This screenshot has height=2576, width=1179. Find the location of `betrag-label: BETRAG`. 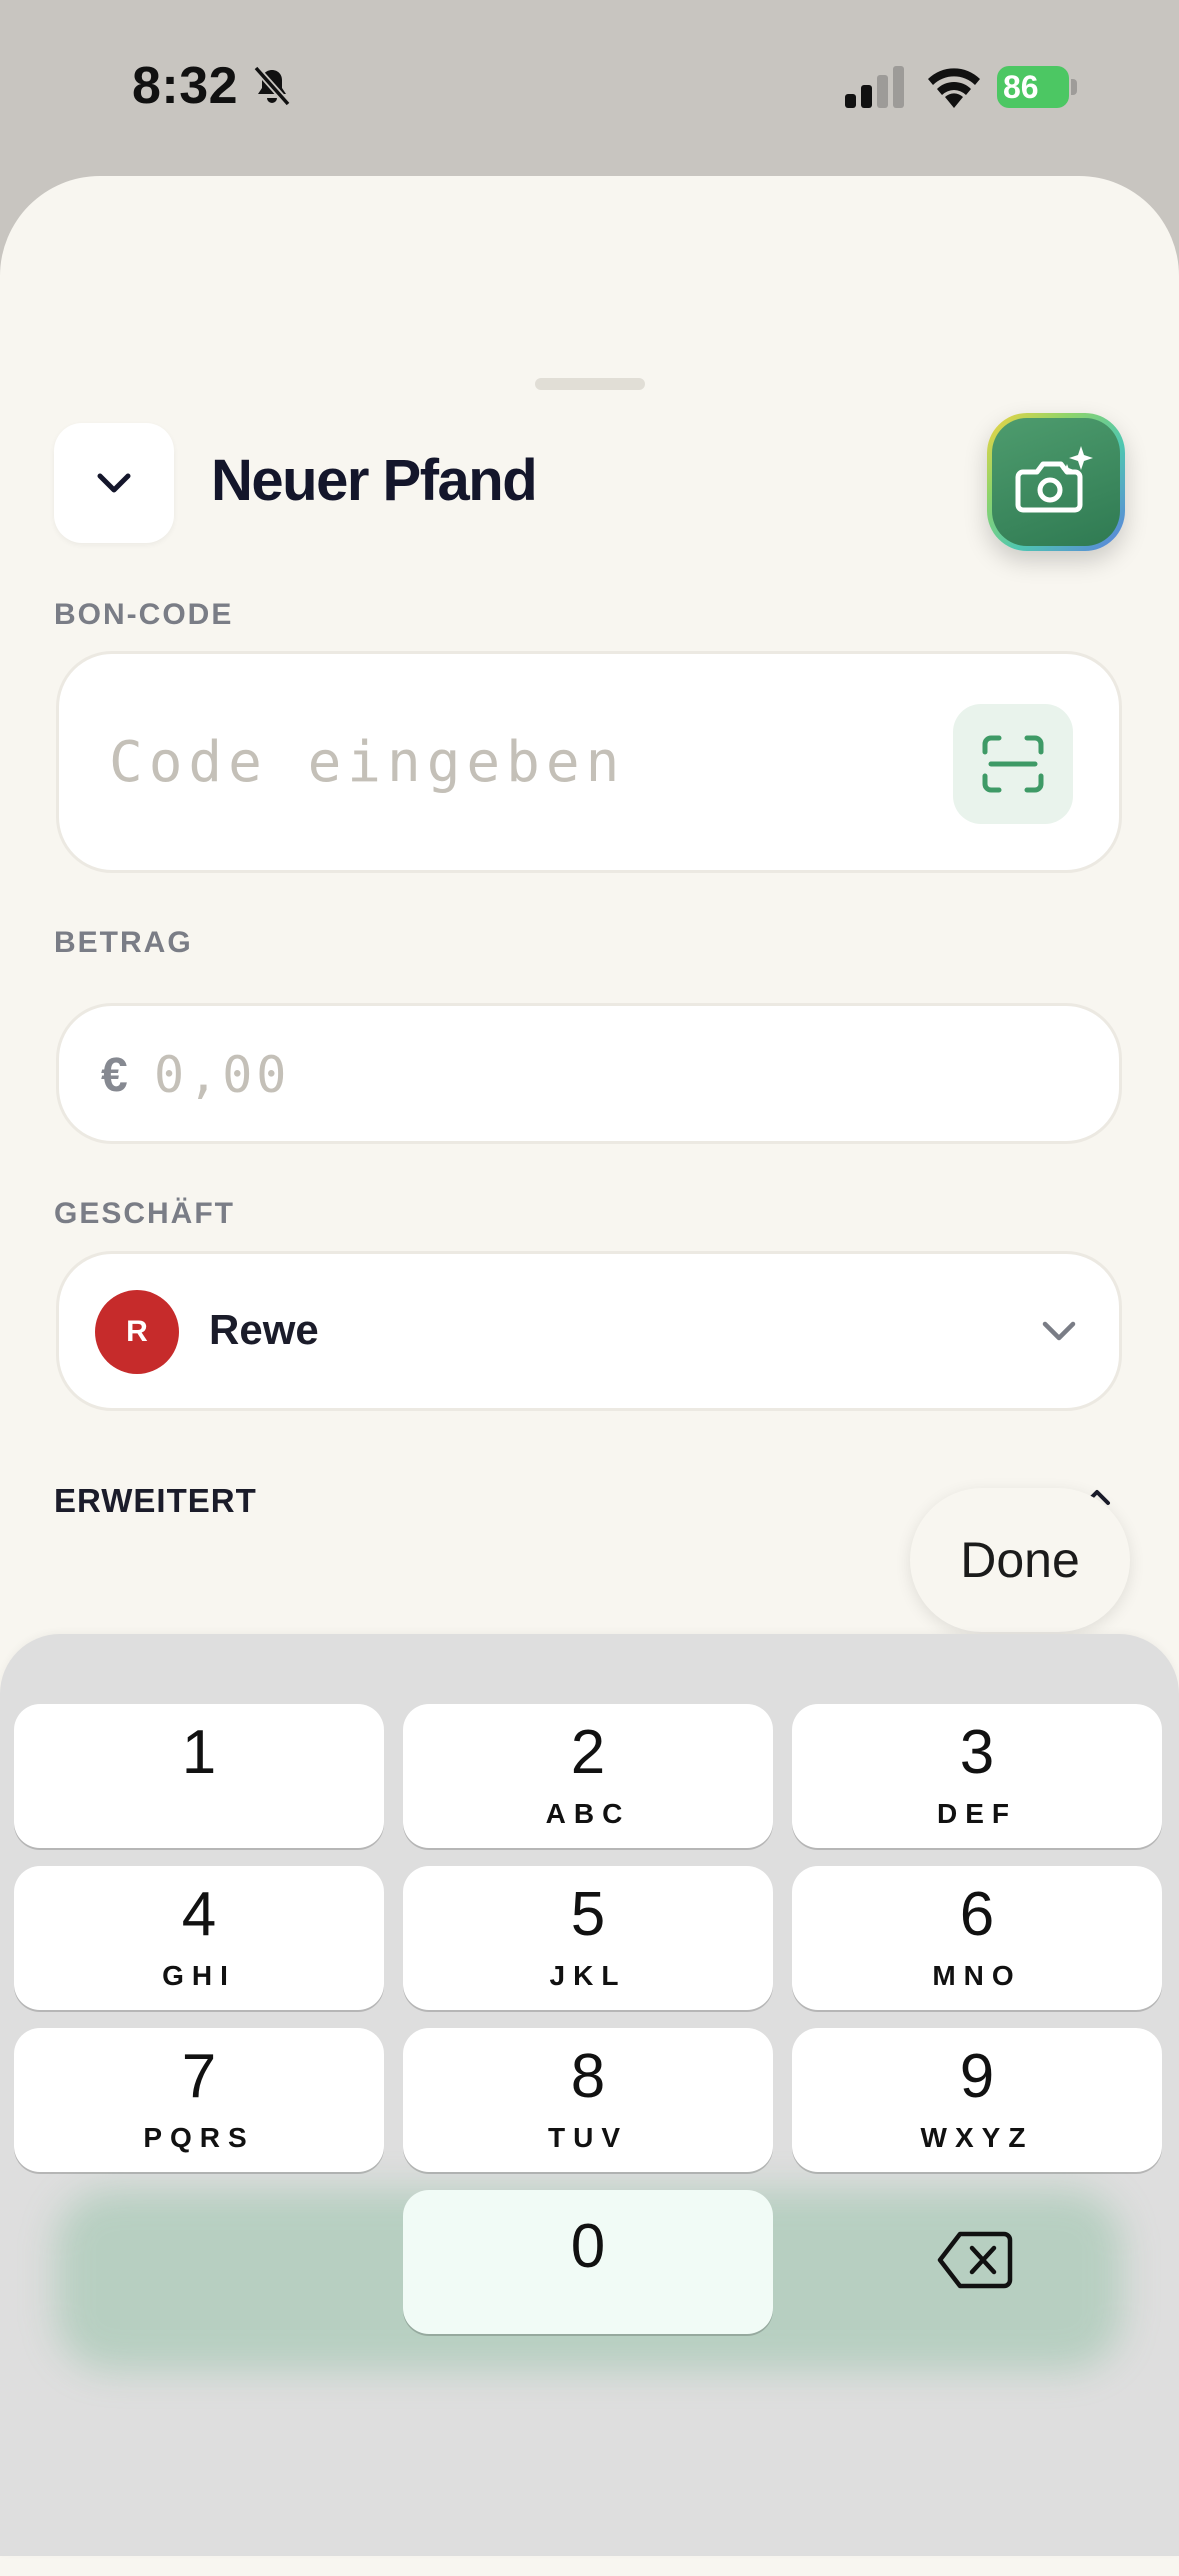

betrag-label: BETRAG is located at coordinates (123, 942).